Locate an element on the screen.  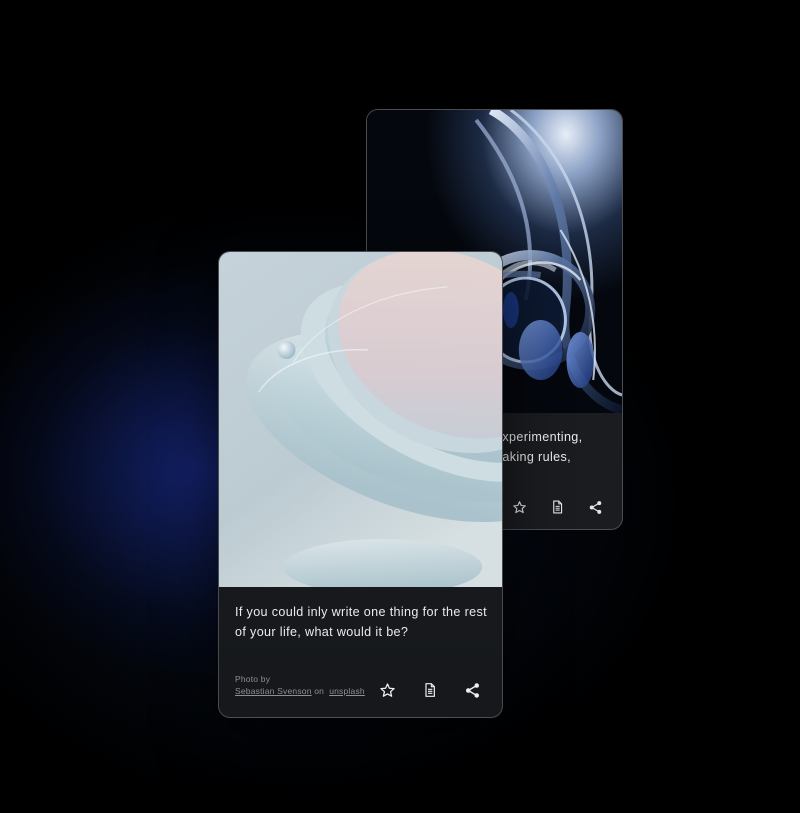
back-card-text-line2: eaking rules, is located at coordinates (533, 457).